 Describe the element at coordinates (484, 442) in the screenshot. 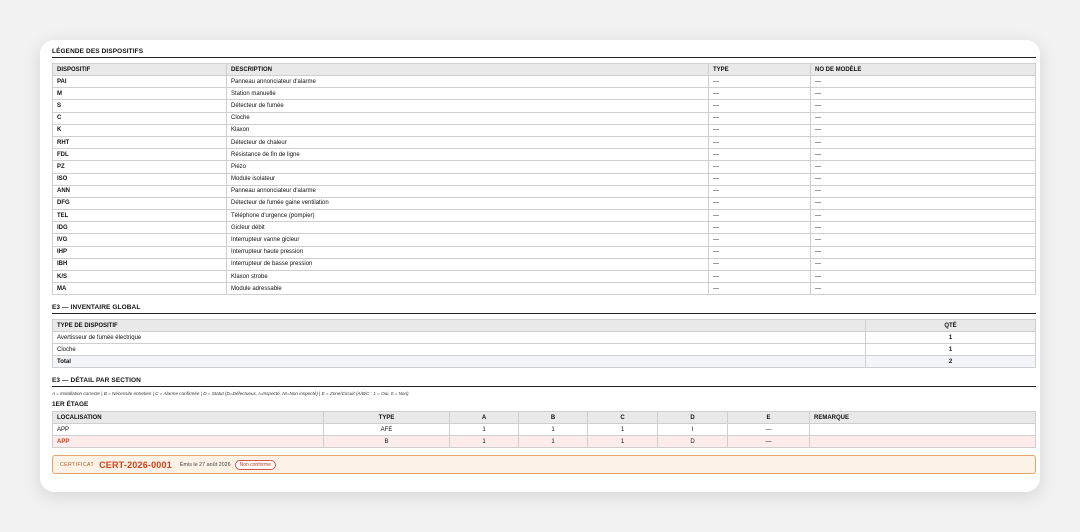

I see `detail-a: 1` at that location.